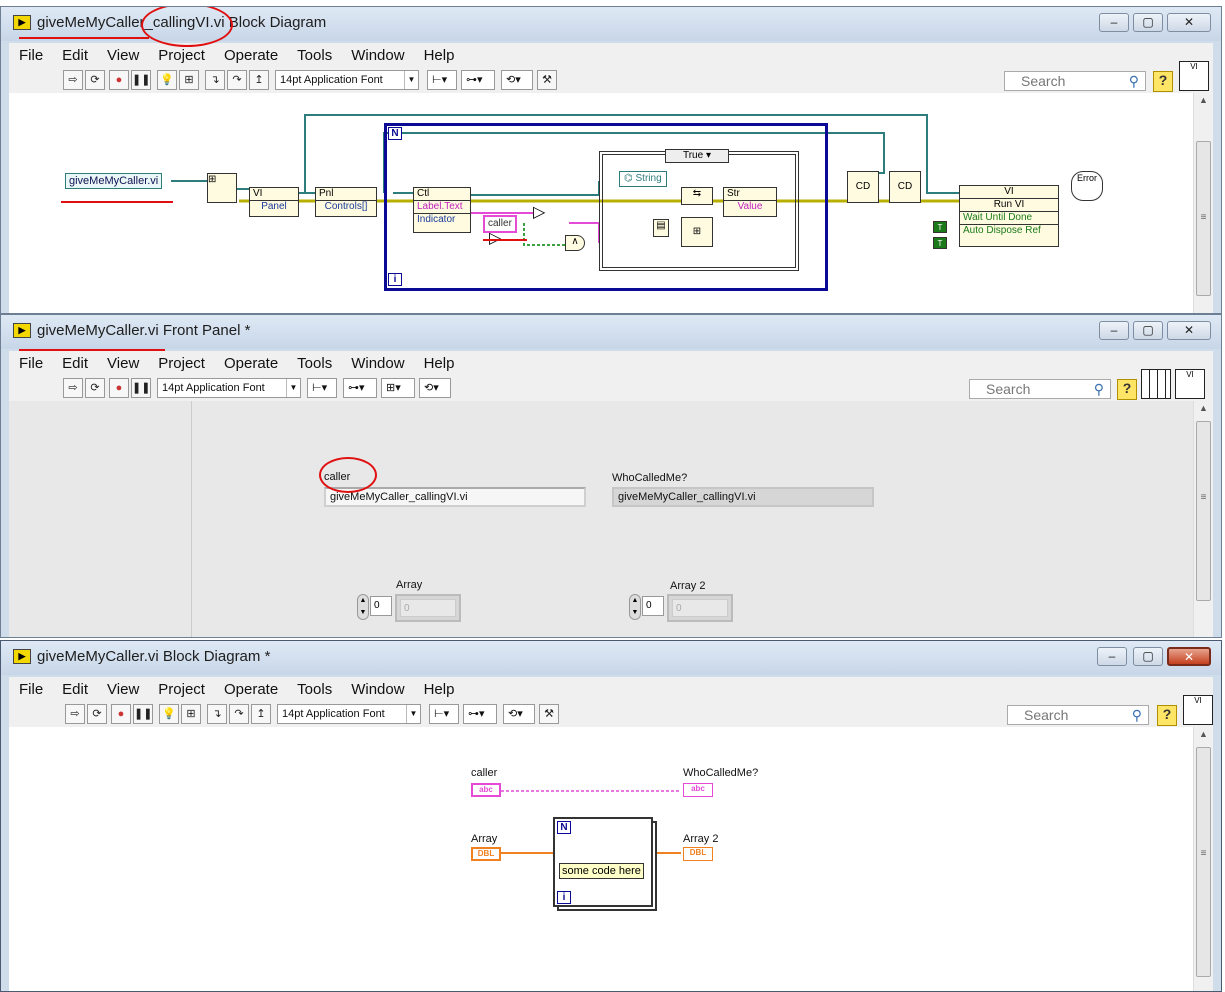 This screenshot has height=992, width=1225. What do you see at coordinates (940, 227) in the screenshot?
I see `true-constant-1: T` at bounding box center [940, 227].